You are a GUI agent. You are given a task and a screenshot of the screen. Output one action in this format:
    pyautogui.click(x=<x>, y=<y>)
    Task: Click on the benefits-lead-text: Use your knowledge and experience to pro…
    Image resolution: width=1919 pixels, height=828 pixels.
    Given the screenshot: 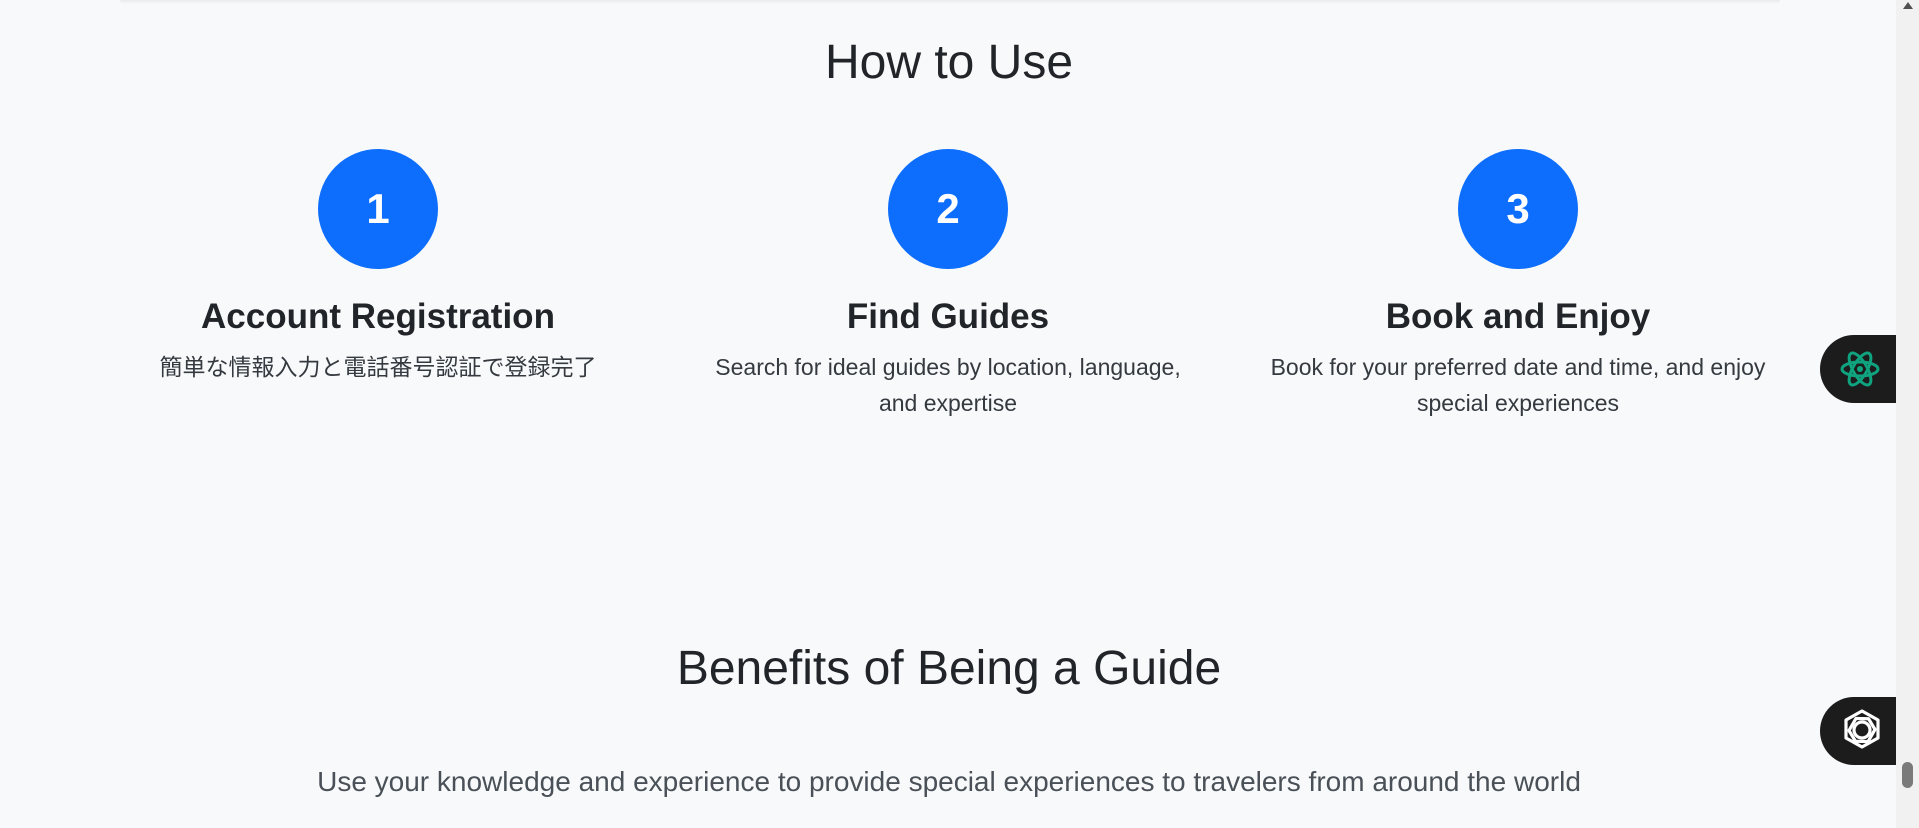 What is the action you would take?
    pyautogui.click(x=949, y=781)
    